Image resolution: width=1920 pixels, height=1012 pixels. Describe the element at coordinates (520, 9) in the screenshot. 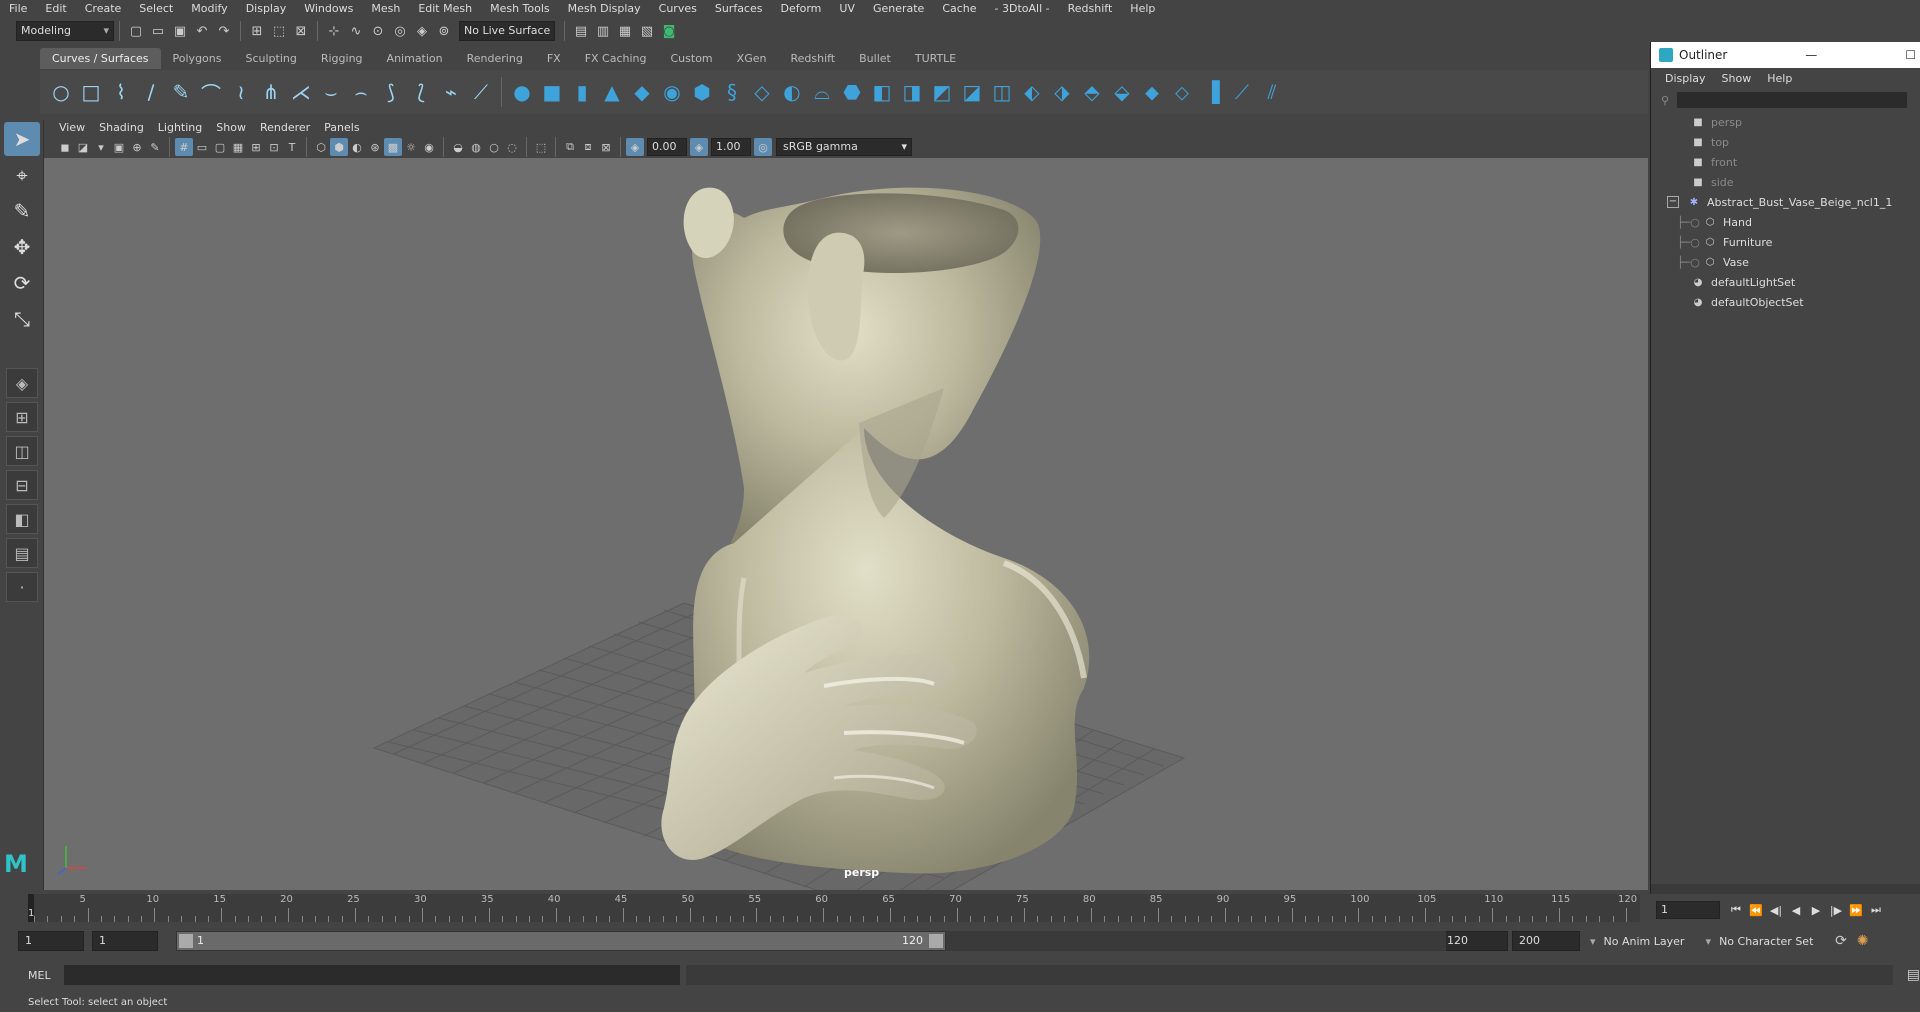

I see `menu-mesh-tools: Mesh Tools` at that location.